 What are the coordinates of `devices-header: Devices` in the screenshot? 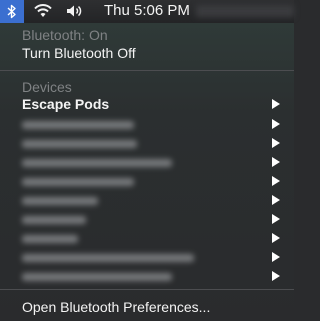 It's located at (47, 87).